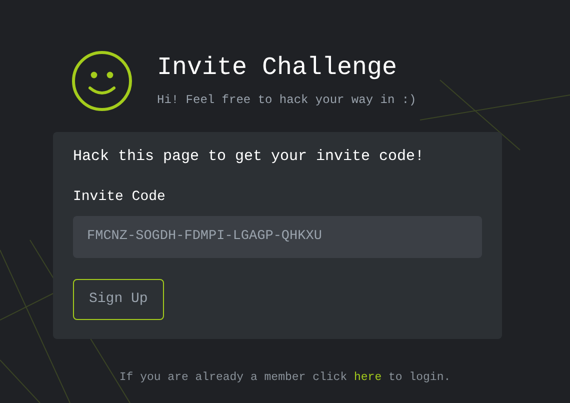 The height and width of the screenshot is (403, 570). What do you see at coordinates (118, 299) in the screenshot?
I see `sign-up-button: Sign Up` at bounding box center [118, 299].